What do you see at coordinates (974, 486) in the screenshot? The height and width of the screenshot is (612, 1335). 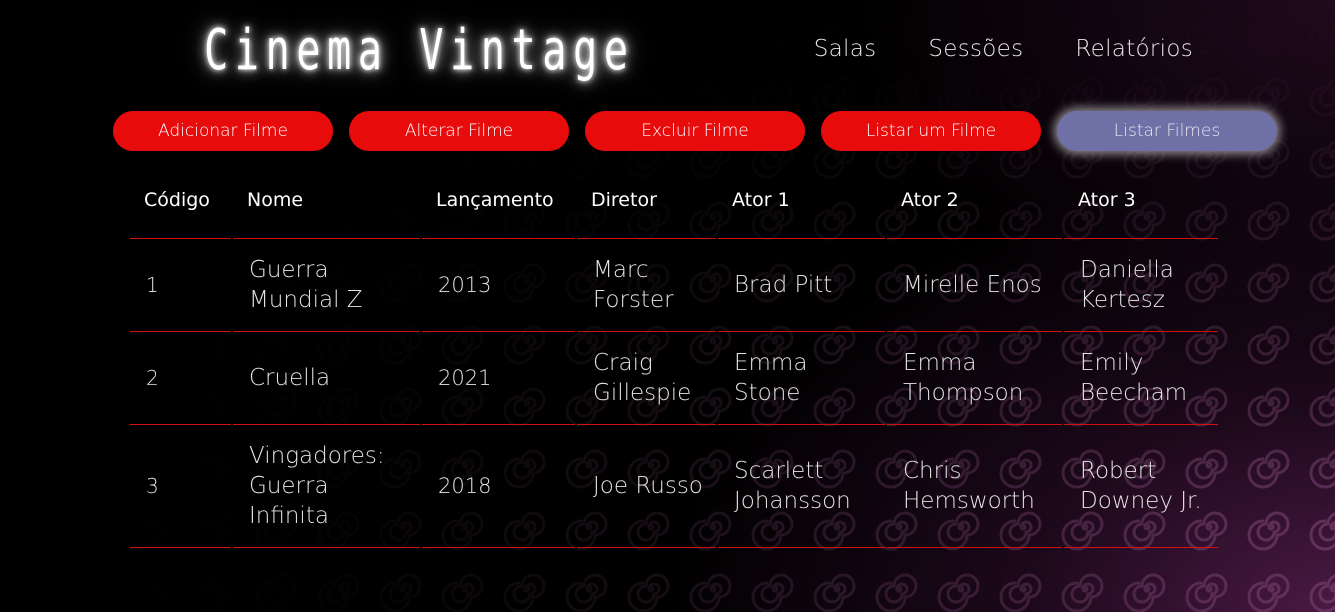 I see `cell-ator-2: Chris Hemsworth` at bounding box center [974, 486].